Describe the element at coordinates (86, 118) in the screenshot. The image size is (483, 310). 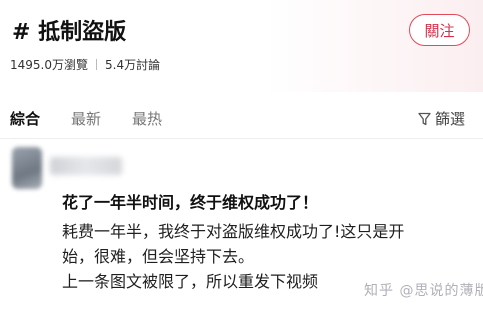
I see `tab-latest: 最新` at that location.